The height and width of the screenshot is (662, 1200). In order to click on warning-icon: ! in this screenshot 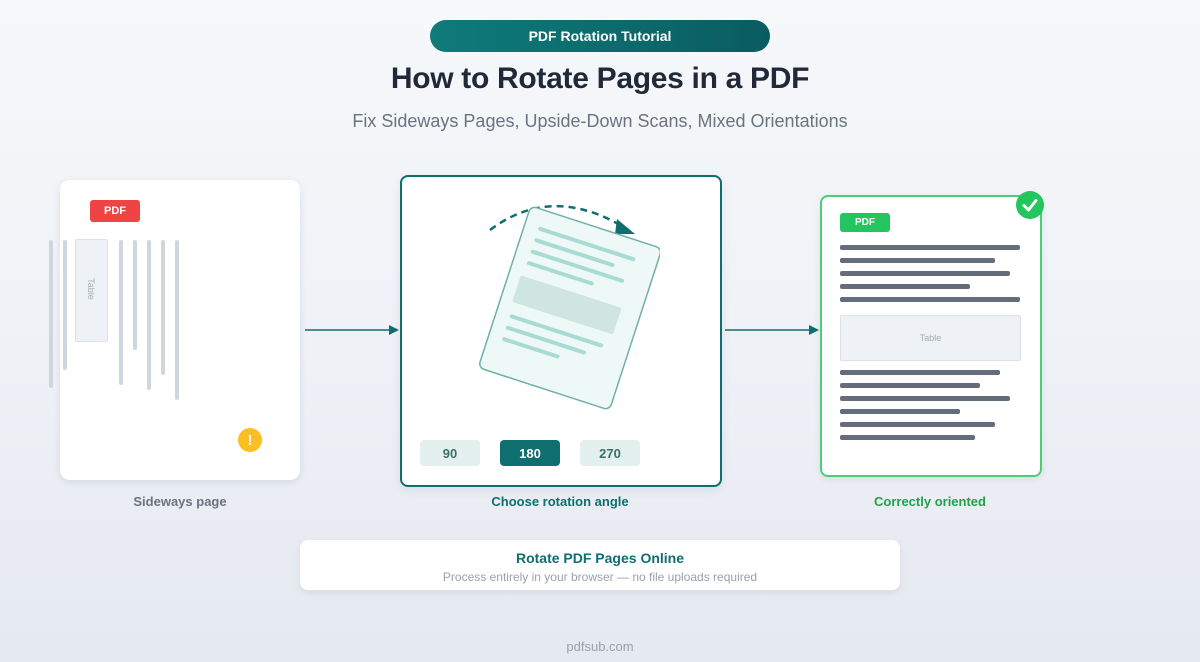, I will do `click(250, 440)`.